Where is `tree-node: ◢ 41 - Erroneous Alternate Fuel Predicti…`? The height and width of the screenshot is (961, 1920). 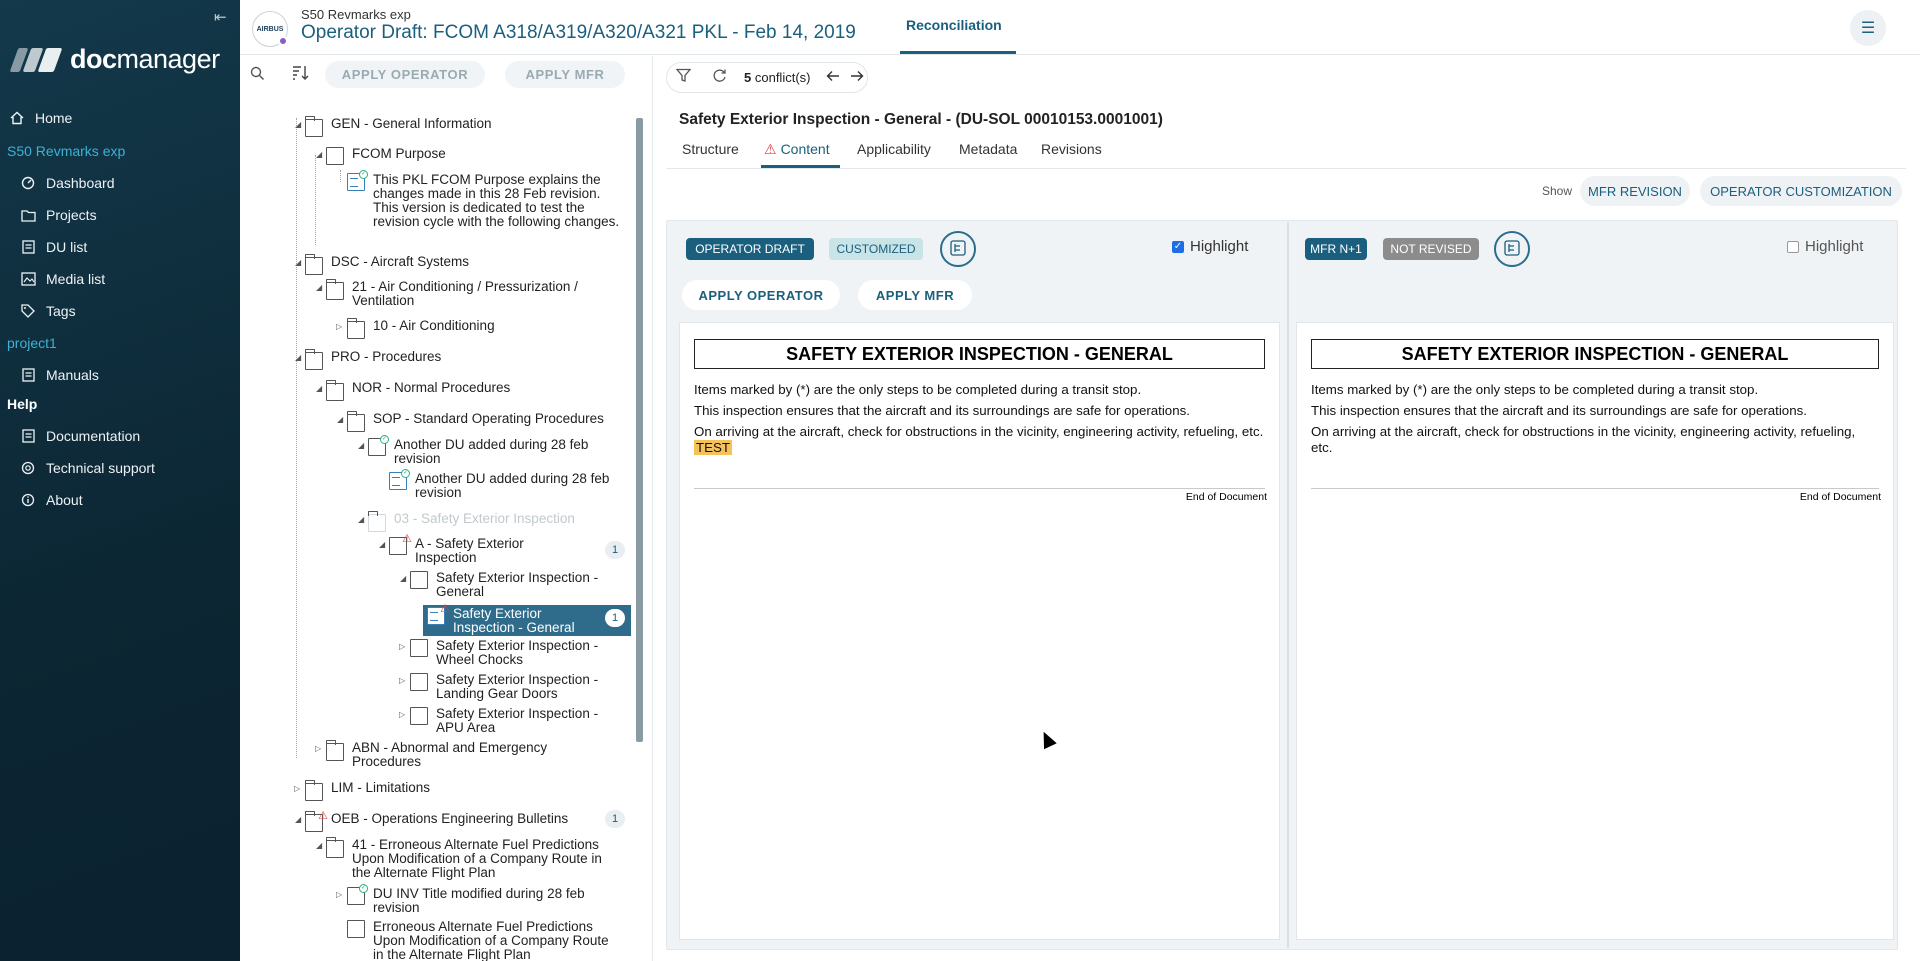
tree-node: ◢ 41 - Erroneous Alternate Fuel Predicti… is located at coordinates (469, 858).